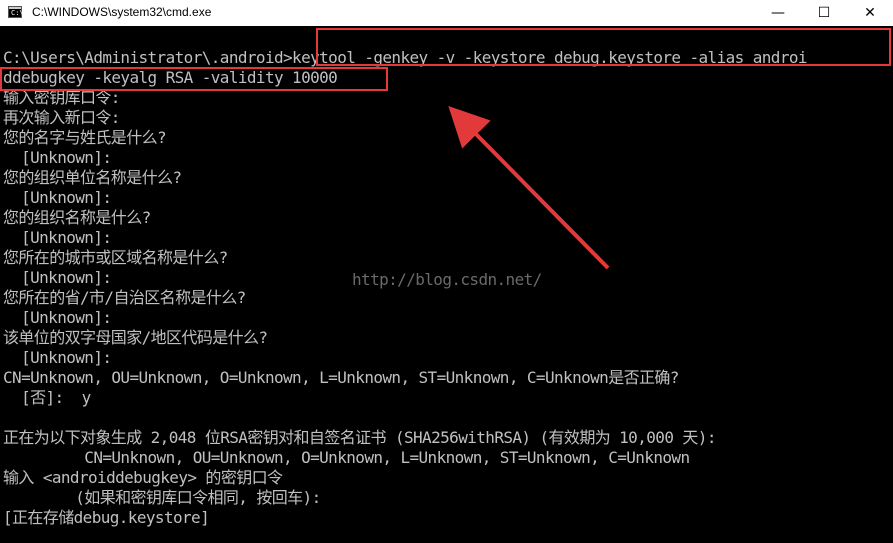 The image size is (893, 543). What do you see at coordinates (778, 13) in the screenshot?
I see `minimize-button: —` at bounding box center [778, 13].